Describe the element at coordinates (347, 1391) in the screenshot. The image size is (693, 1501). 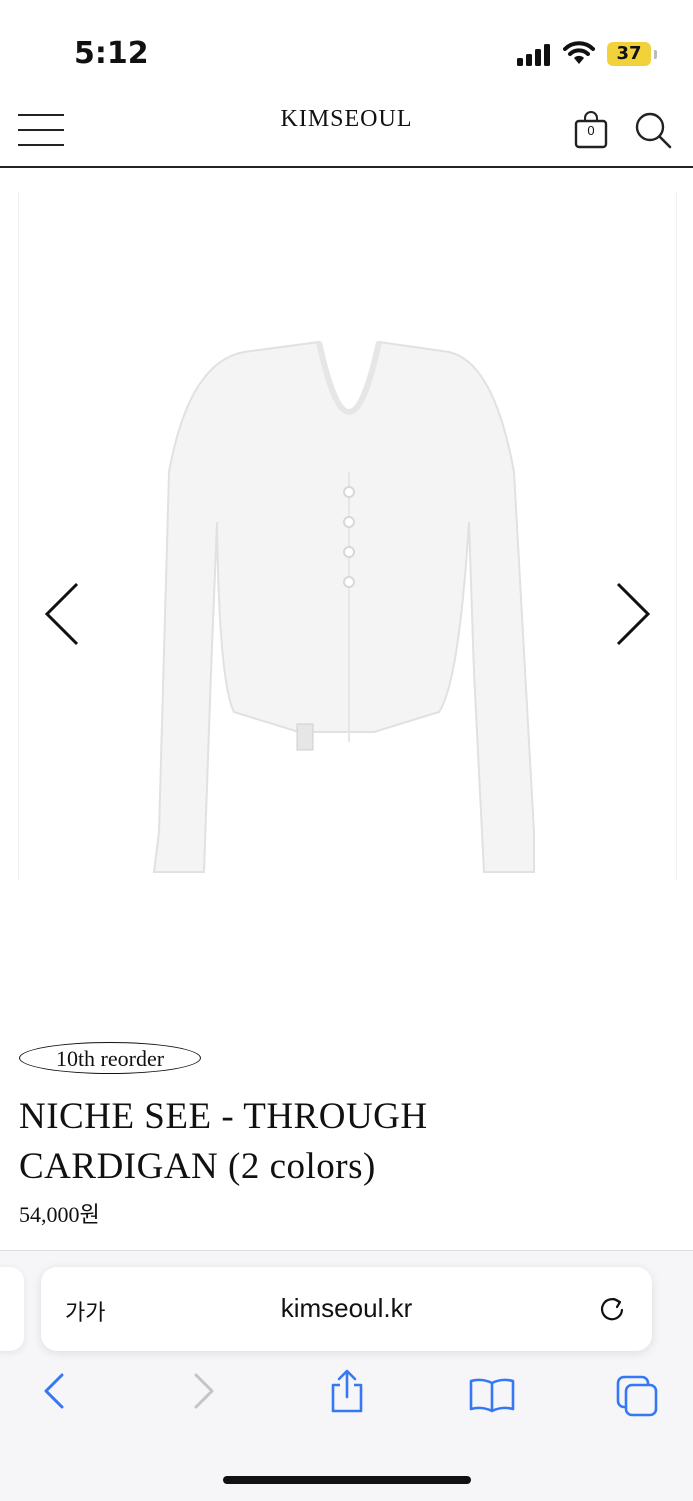
I see `share-icon` at that location.